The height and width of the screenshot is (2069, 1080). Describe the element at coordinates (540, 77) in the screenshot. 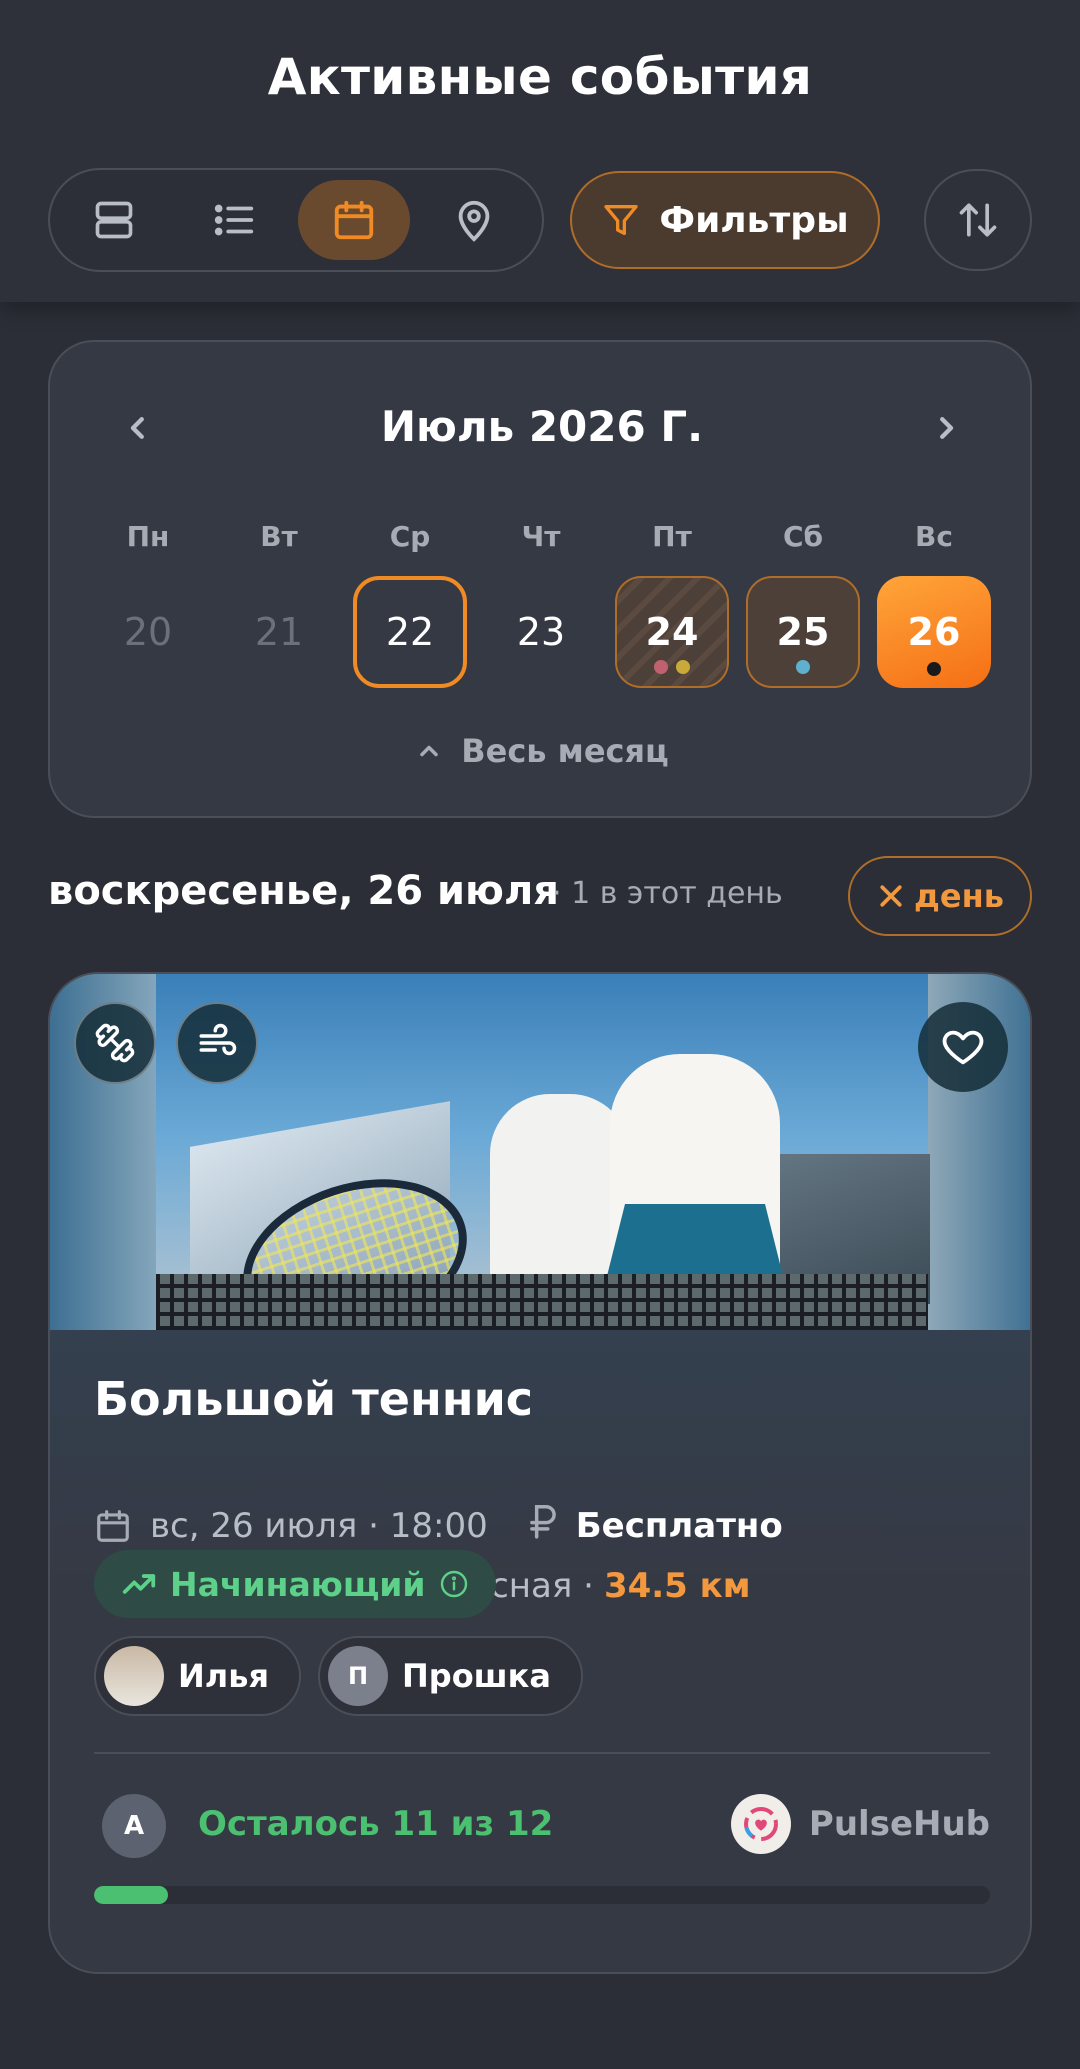

I see `page-title: Активные события` at that location.